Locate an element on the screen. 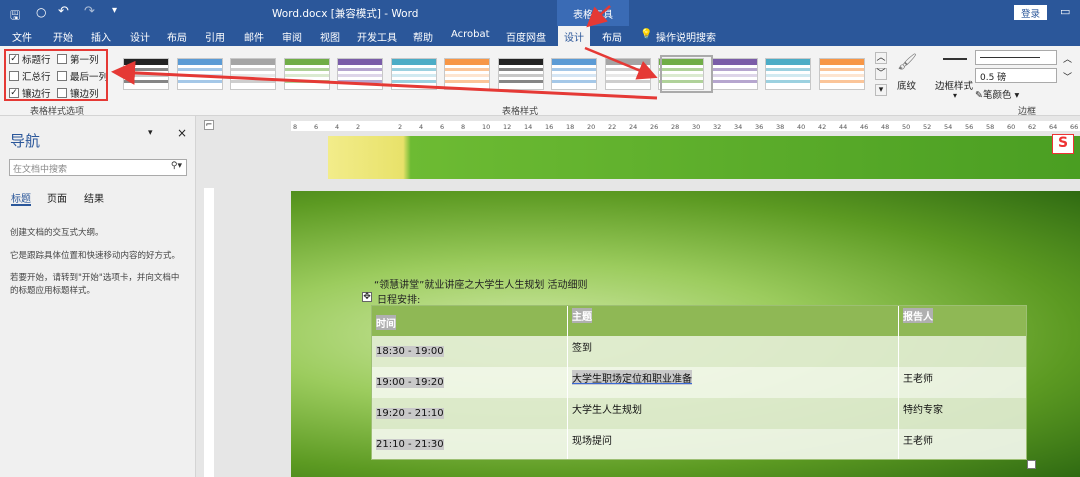 This screenshot has width=1080, height=477. arrow-to-options is located at coordinates (384, 80).